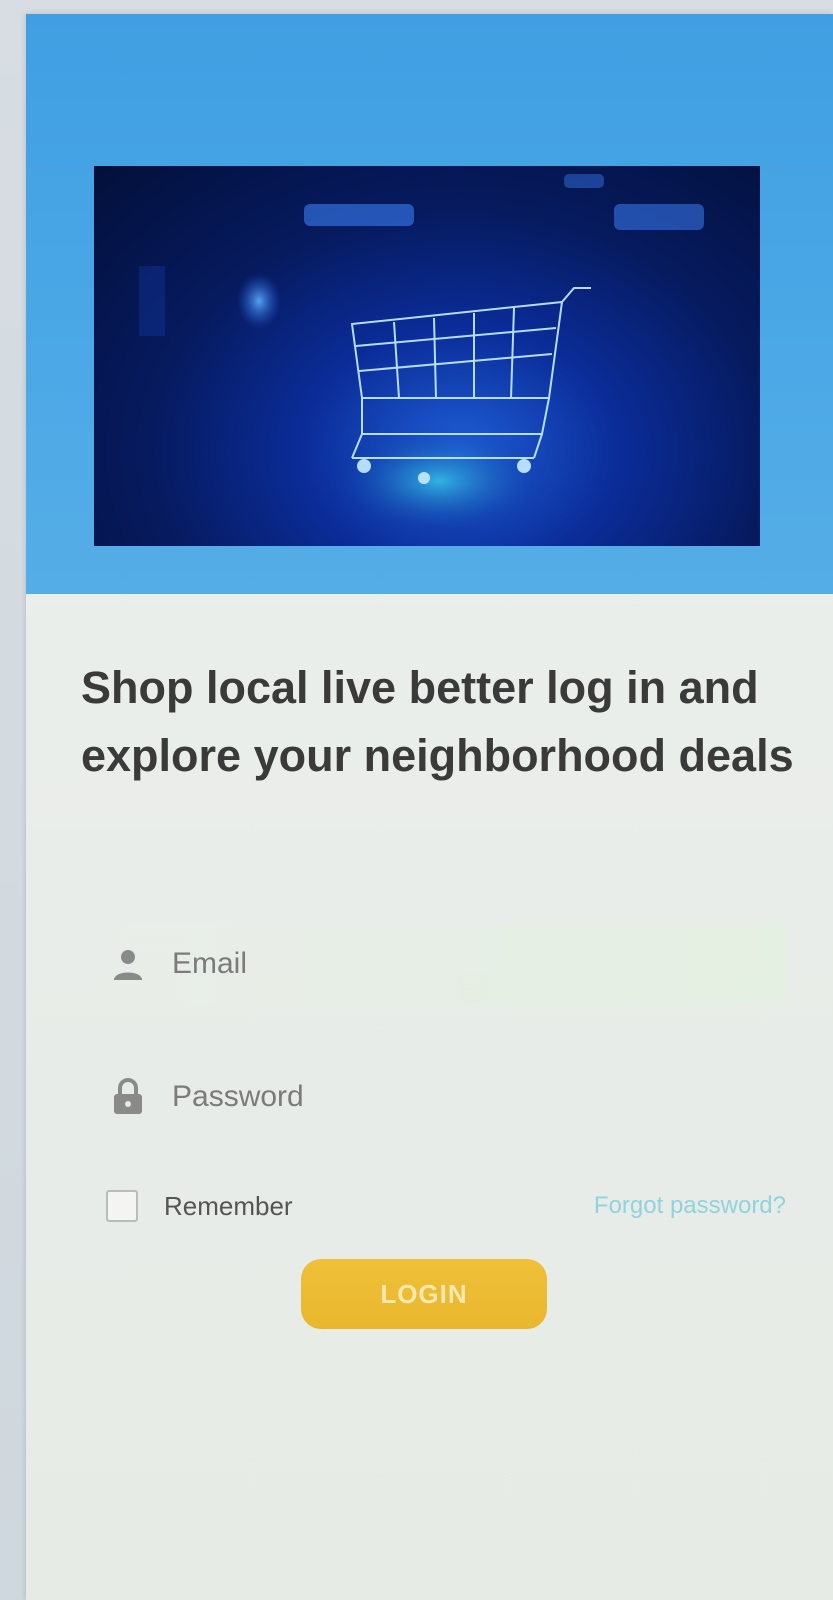 This screenshot has height=1600, width=833. What do you see at coordinates (128, 1097) in the screenshot?
I see `lock-icon` at bounding box center [128, 1097].